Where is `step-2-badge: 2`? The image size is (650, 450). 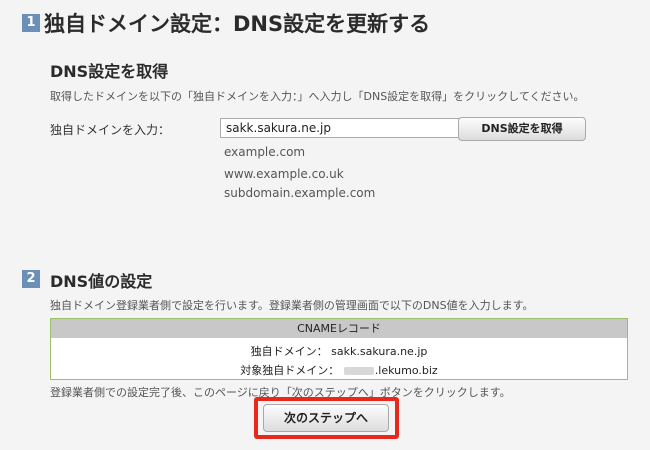 step-2-badge: 2 is located at coordinates (31, 279).